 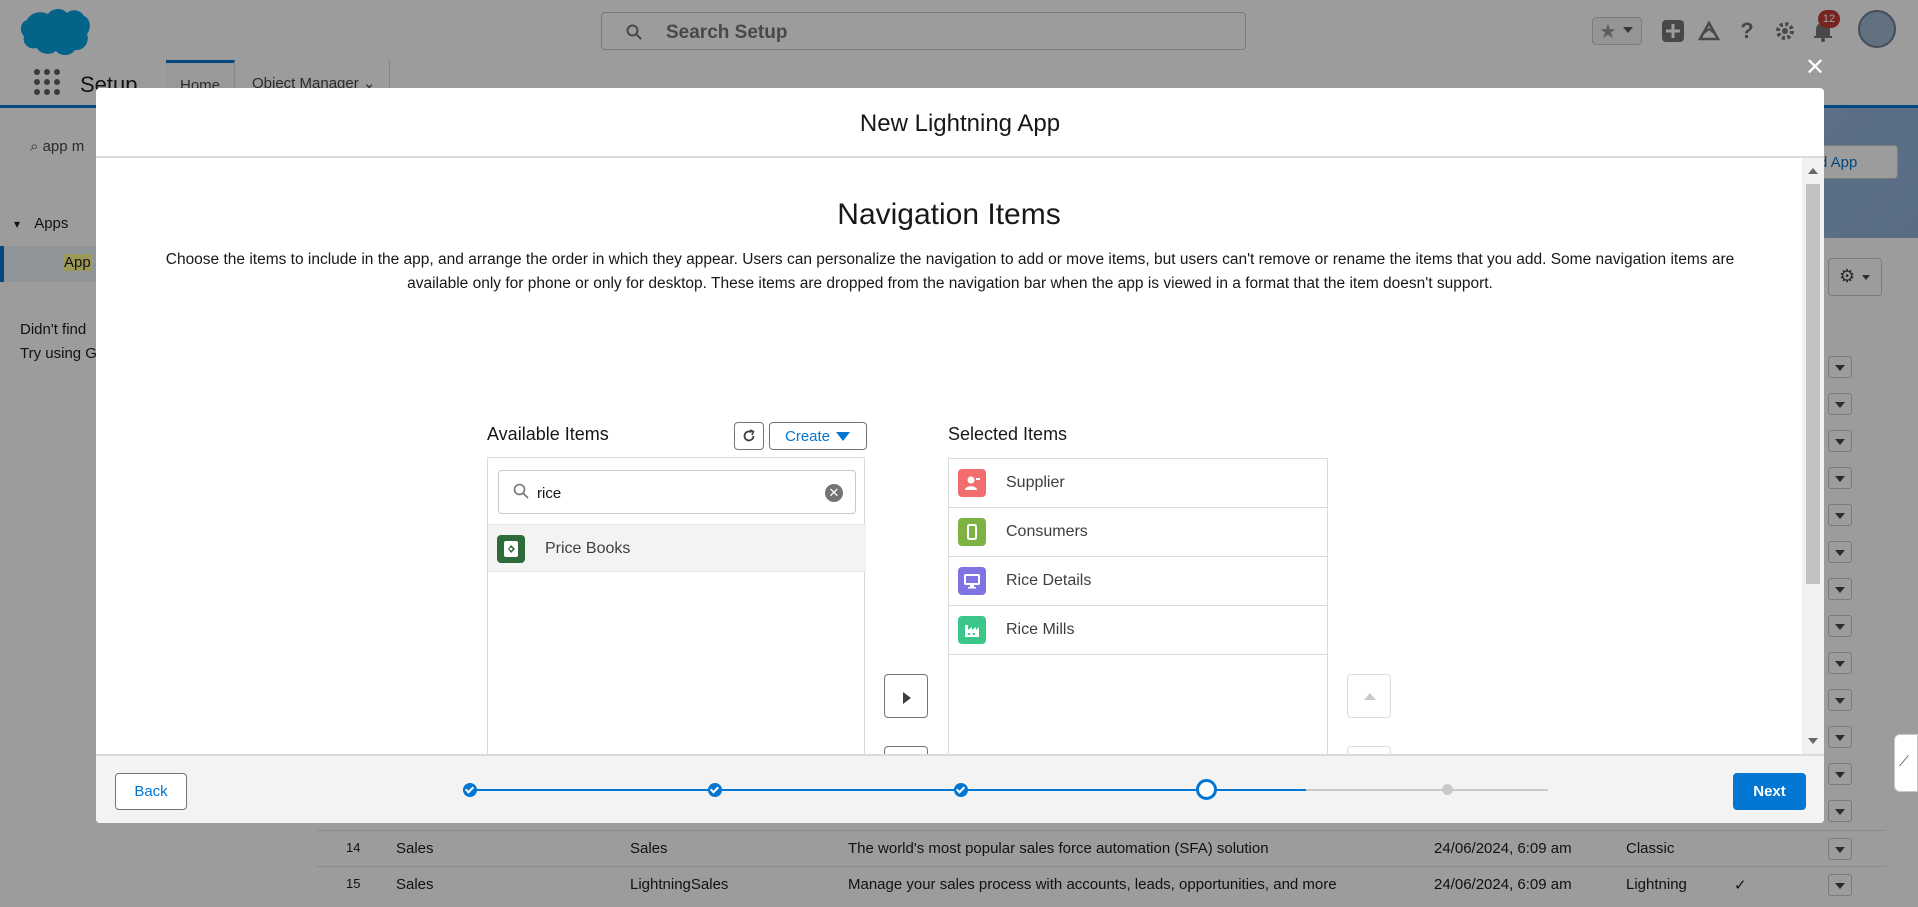 What do you see at coordinates (888, 790) in the screenshot?
I see `progress-line-complete` at bounding box center [888, 790].